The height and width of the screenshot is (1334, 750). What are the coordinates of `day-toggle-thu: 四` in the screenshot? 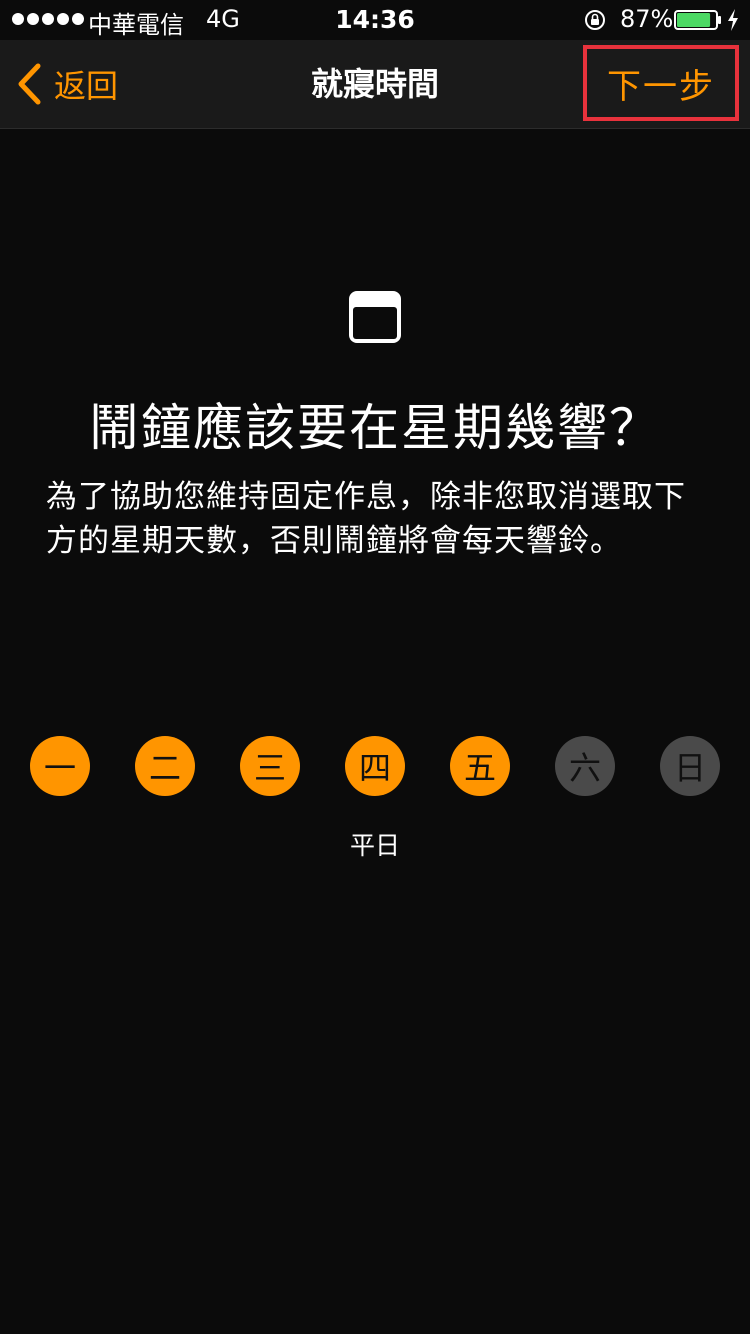 It's located at (375, 766).